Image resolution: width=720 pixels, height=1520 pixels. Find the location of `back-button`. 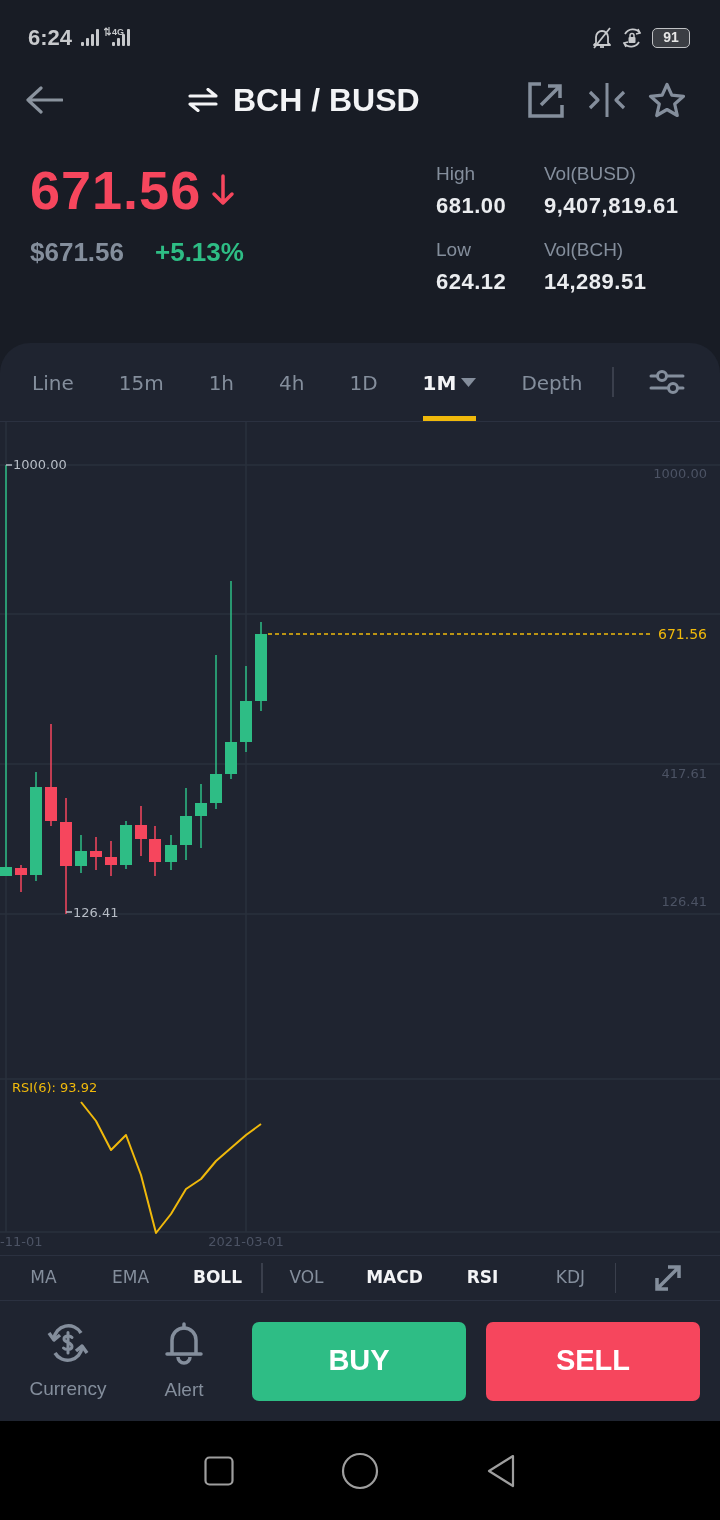

back-button is located at coordinates (44, 100).